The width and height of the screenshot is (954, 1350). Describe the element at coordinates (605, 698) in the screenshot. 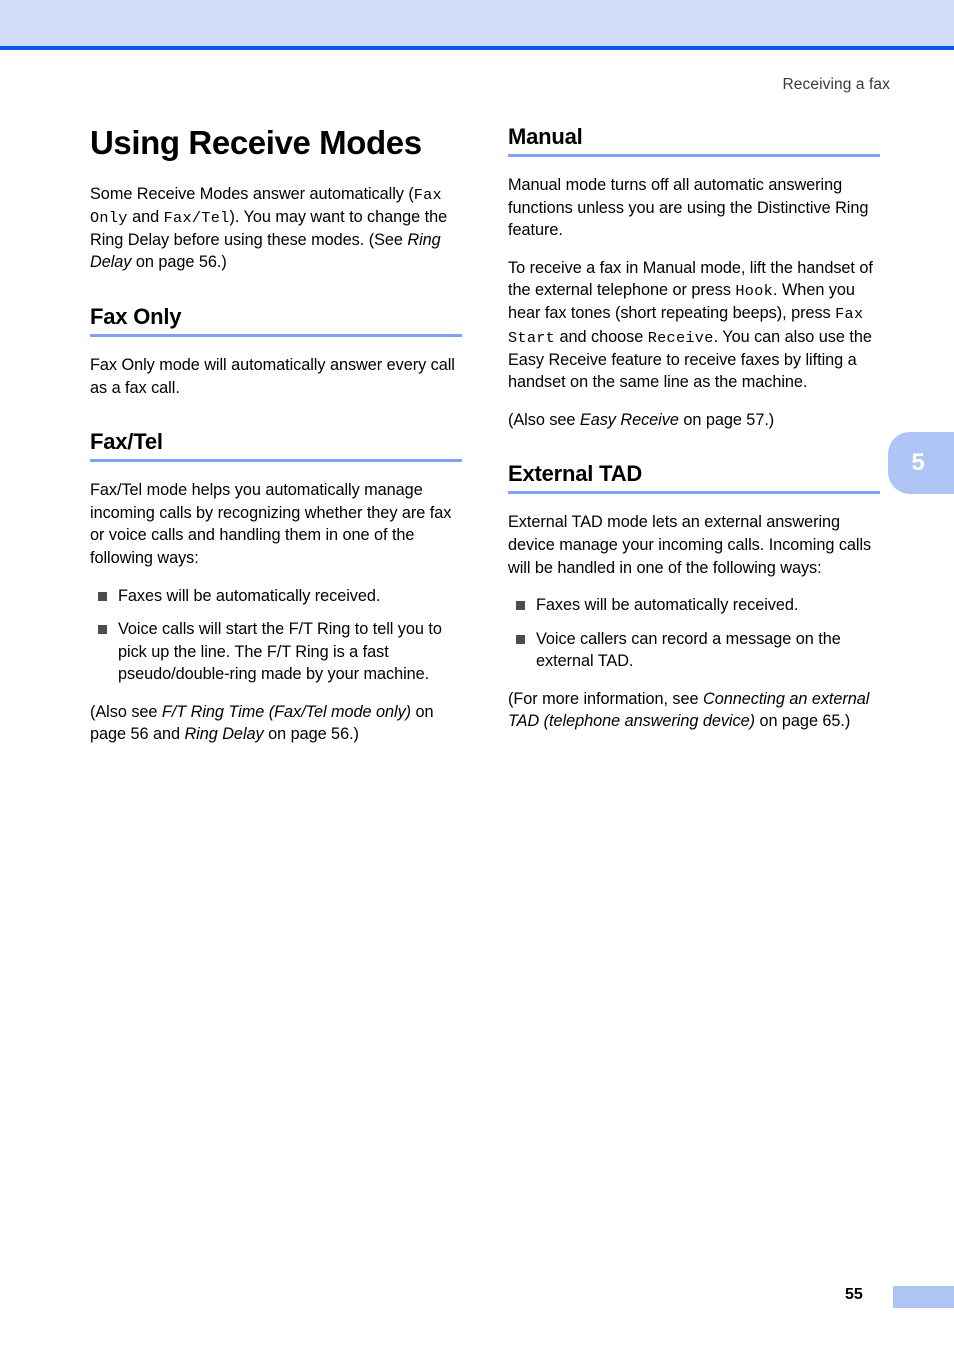

I see `external-tad-crossref-a: (For more information, see` at that location.